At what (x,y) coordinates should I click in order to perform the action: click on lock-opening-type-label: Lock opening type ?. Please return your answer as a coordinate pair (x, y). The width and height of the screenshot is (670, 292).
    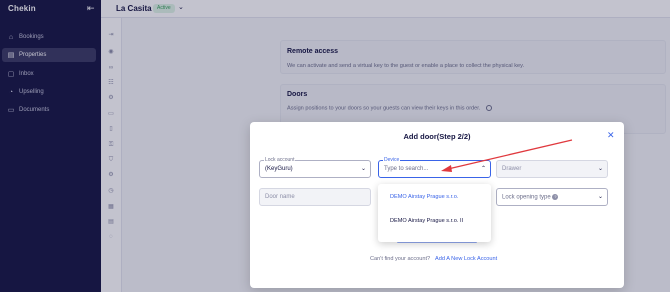
    Looking at the image, I should click on (530, 197).